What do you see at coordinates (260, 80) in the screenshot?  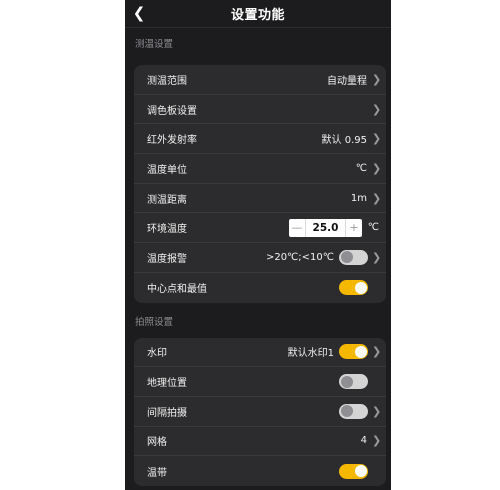 I see `row-measure-range: 测温范围 自动量程 ❯` at bounding box center [260, 80].